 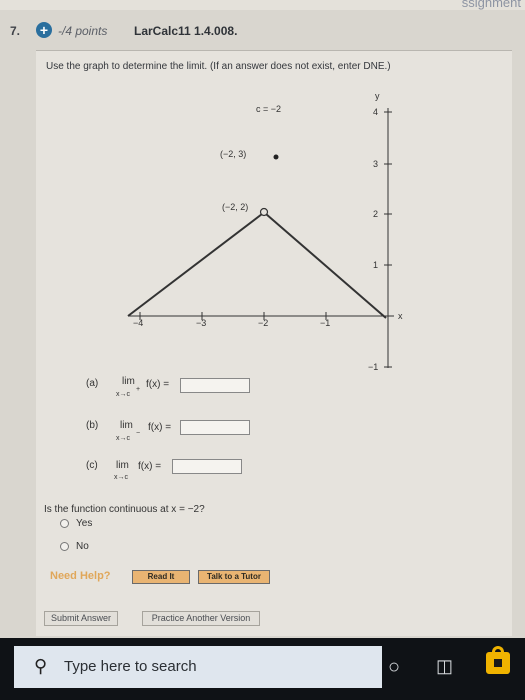 I want to click on read-it-button: Read It, so click(x=161, y=577).